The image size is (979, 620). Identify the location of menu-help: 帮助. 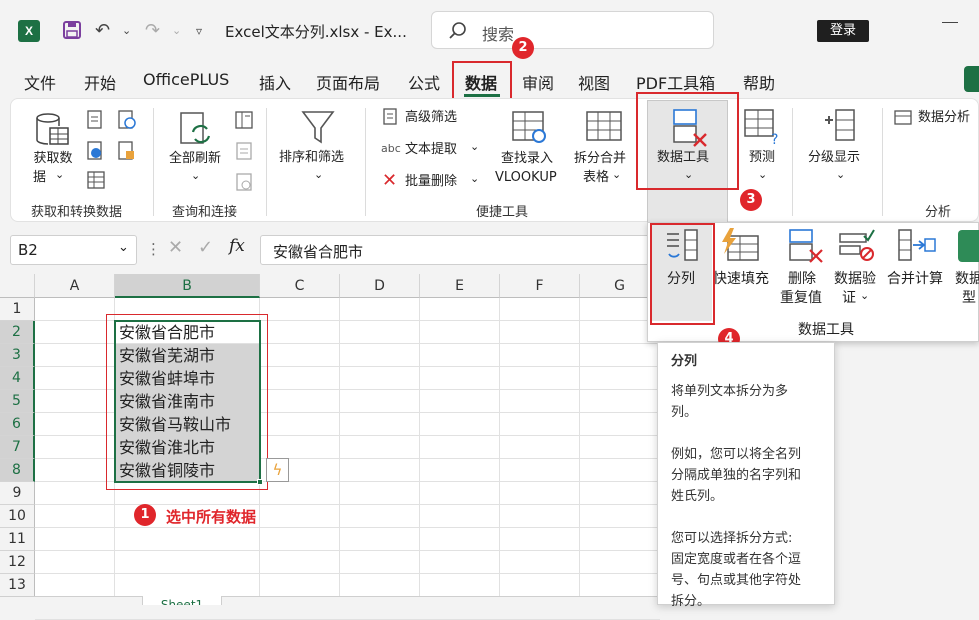
(759, 82).